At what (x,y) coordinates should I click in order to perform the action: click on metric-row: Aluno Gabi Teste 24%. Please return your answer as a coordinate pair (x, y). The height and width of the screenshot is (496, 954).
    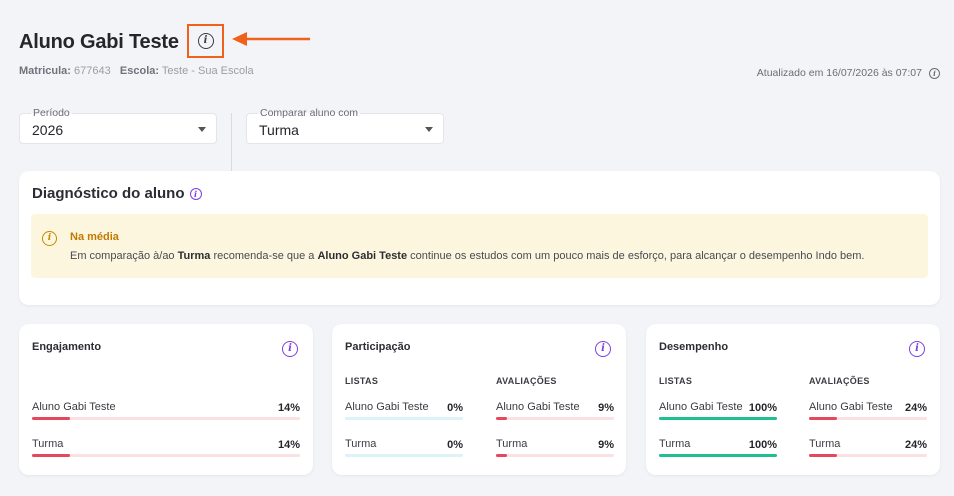
    Looking at the image, I should click on (868, 411).